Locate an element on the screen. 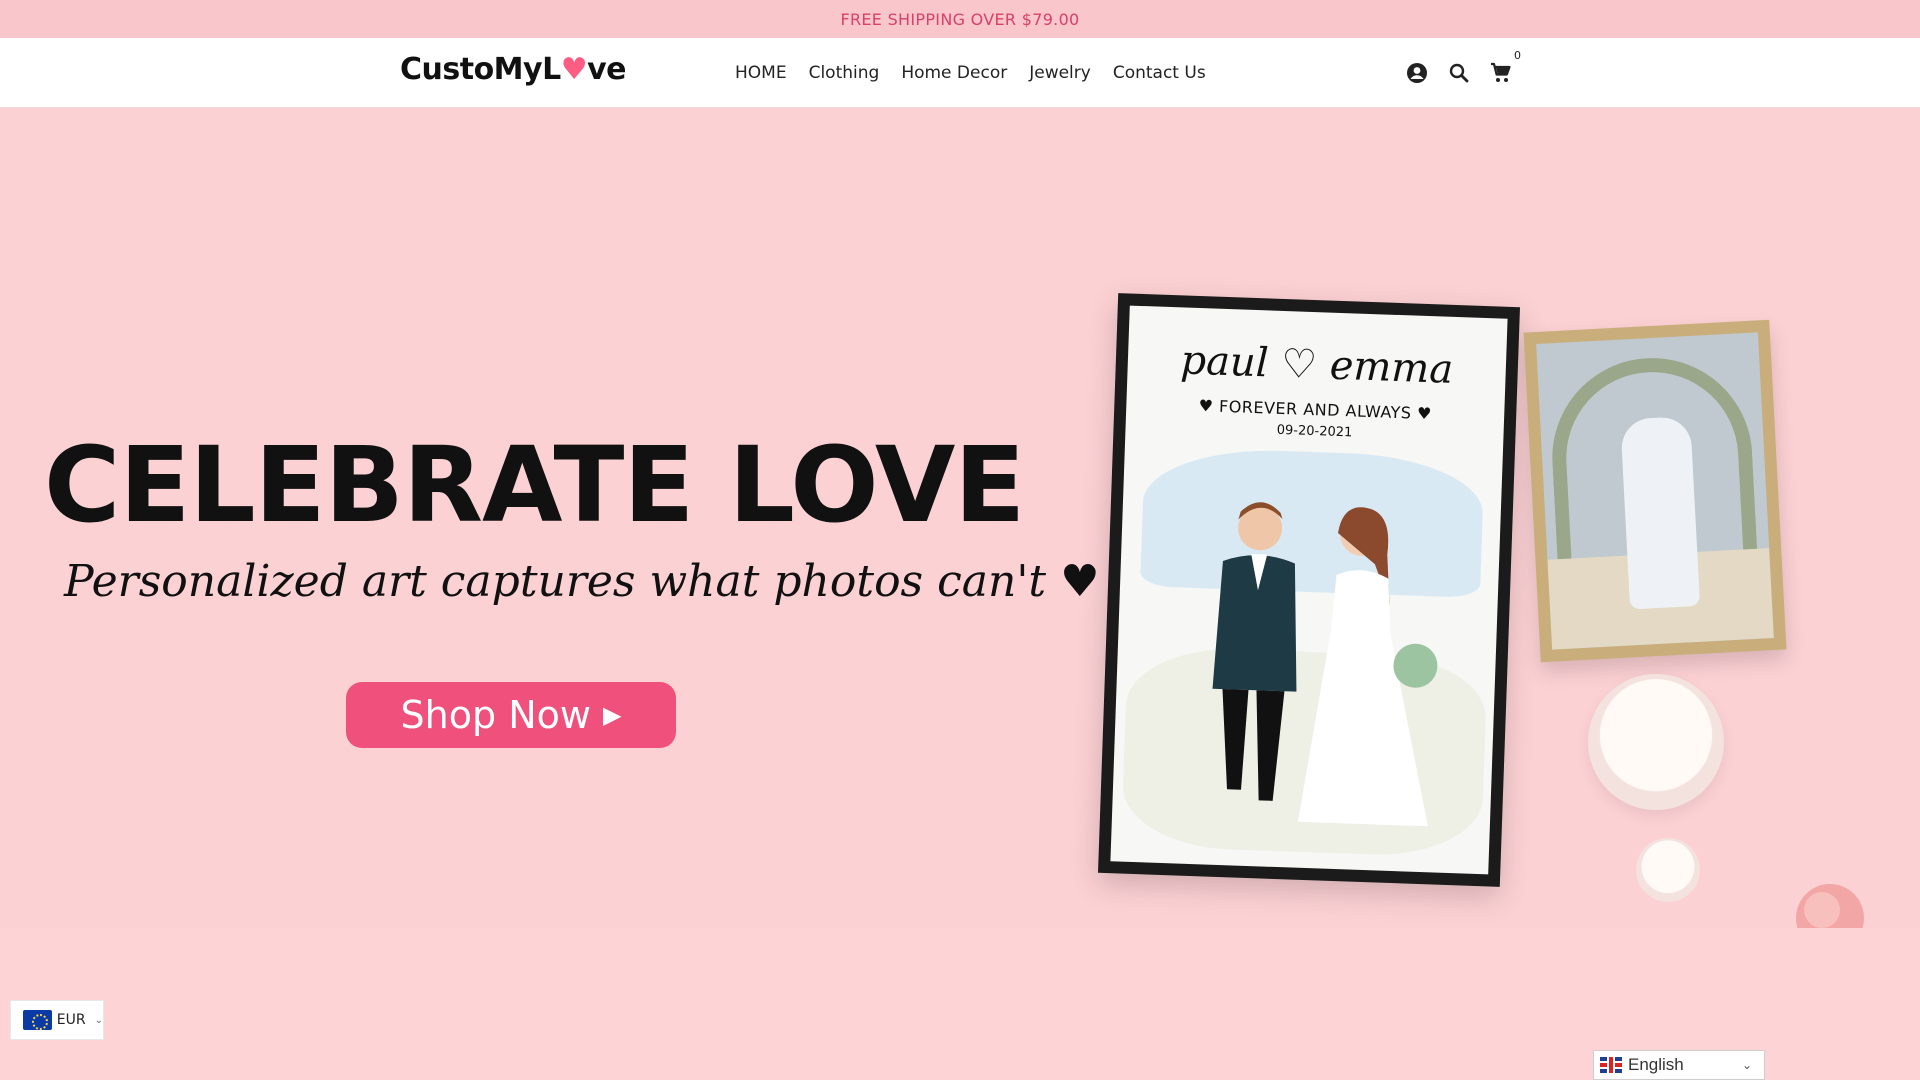 The height and width of the screenshot is (1080, 1920). rose-decoration-icon is located at coordinates (1830, 906).